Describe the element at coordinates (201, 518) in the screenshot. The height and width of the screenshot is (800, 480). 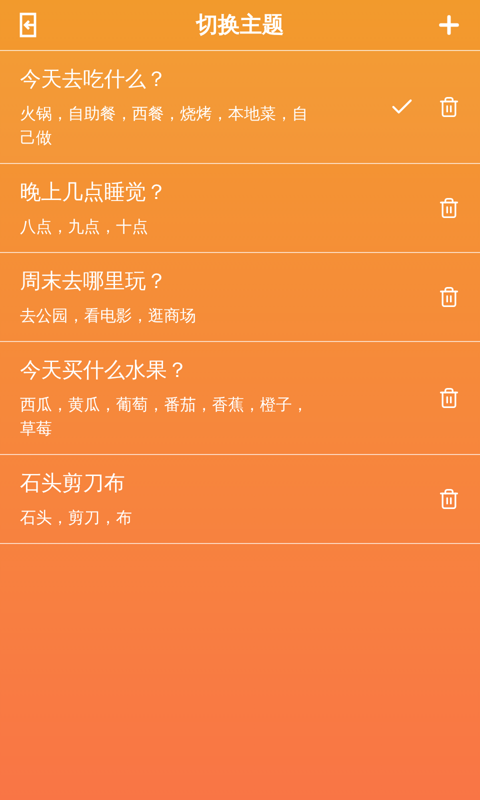
I see `topic-options: 石头，剪刀，布` at that location.